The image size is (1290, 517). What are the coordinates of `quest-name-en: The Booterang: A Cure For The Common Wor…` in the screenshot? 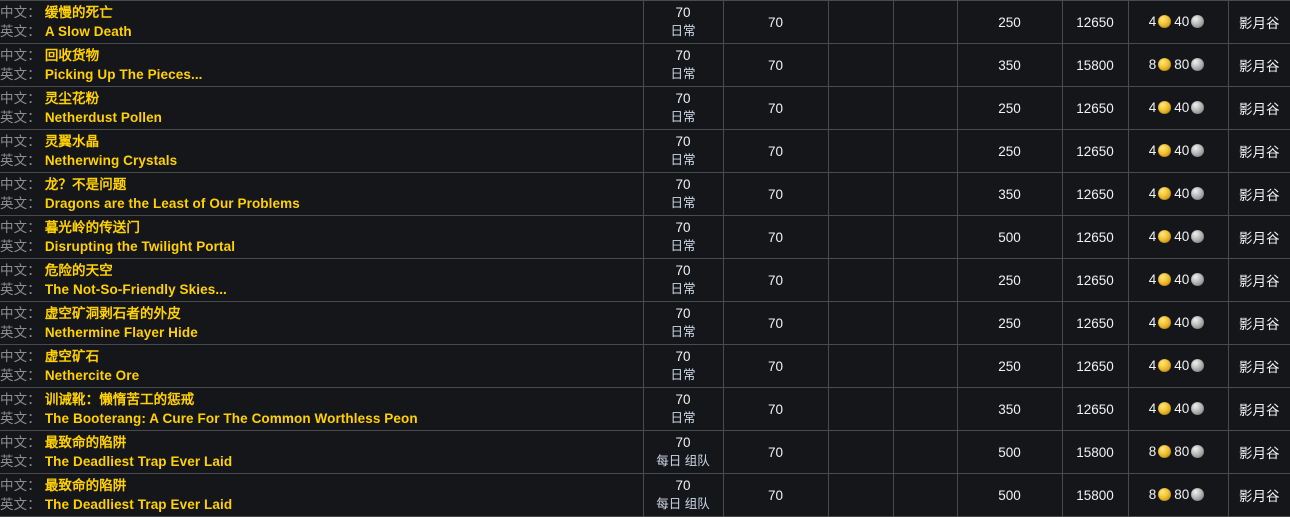 It's located at (231, 418).